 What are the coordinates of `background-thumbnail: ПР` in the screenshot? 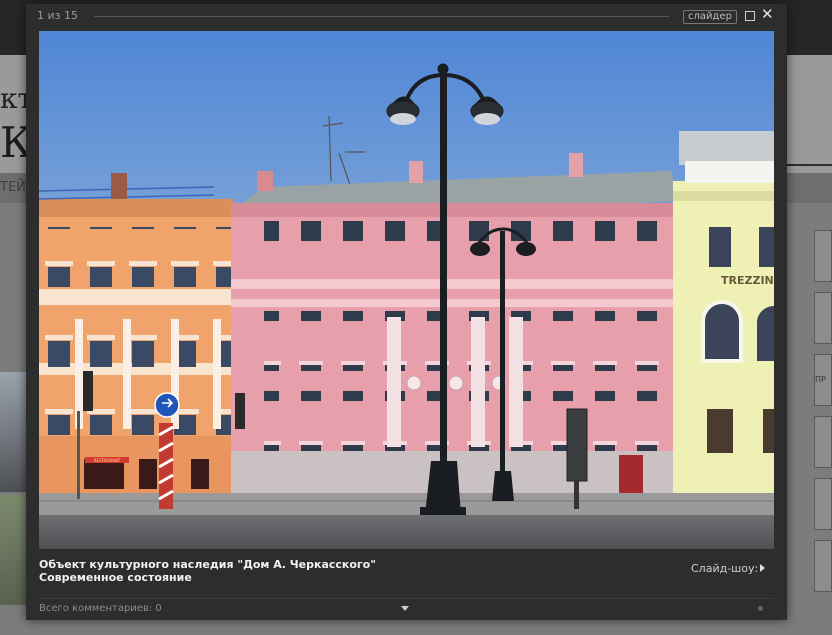 It's located at (823, 380).